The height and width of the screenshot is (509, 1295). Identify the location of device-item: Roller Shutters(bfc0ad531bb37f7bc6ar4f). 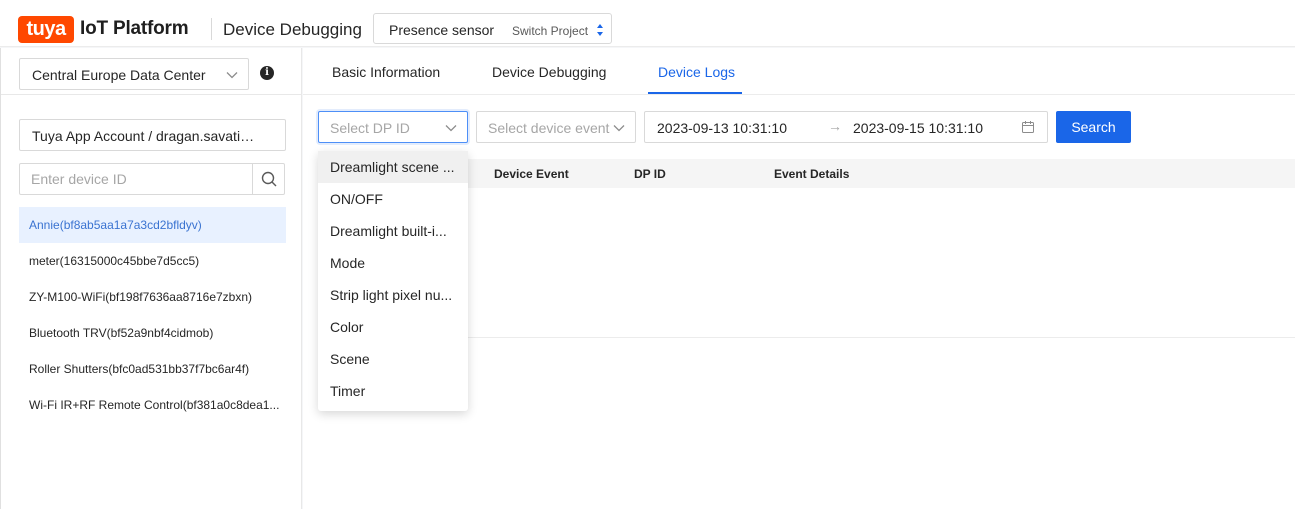
(152, 369).